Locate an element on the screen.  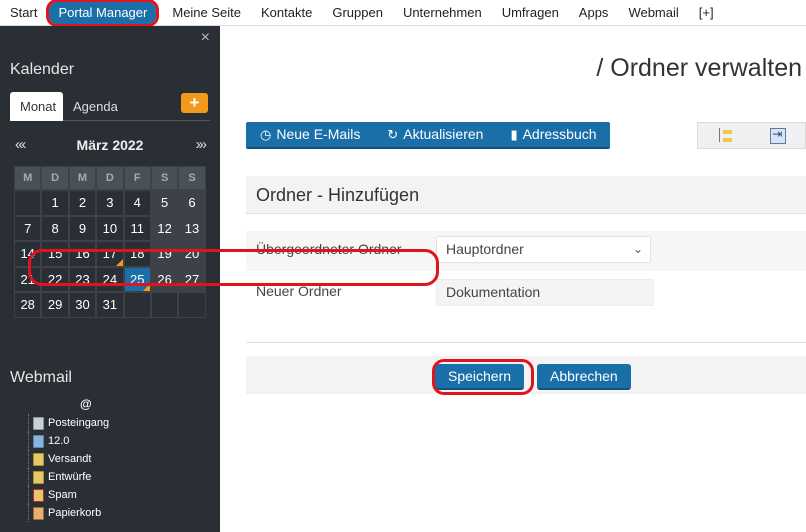
calendar-day: 30 is located at coordinates (82, 305).